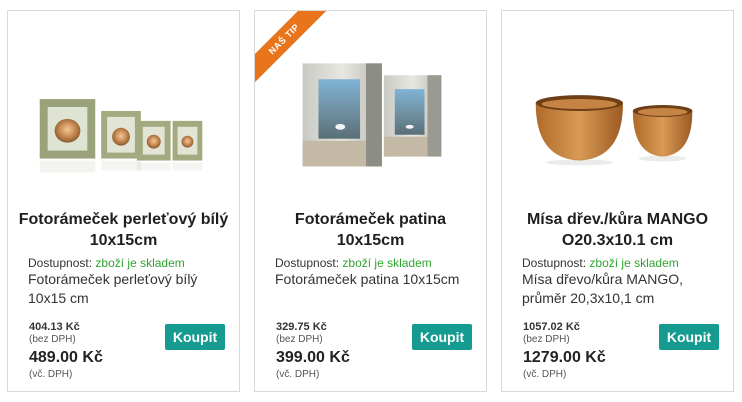  Describe the element at coordinates (617, 230) in the screenshot. I see `product-title: Mísa dřev./kůra MANGO O20.3x10.1 cm` at that location.